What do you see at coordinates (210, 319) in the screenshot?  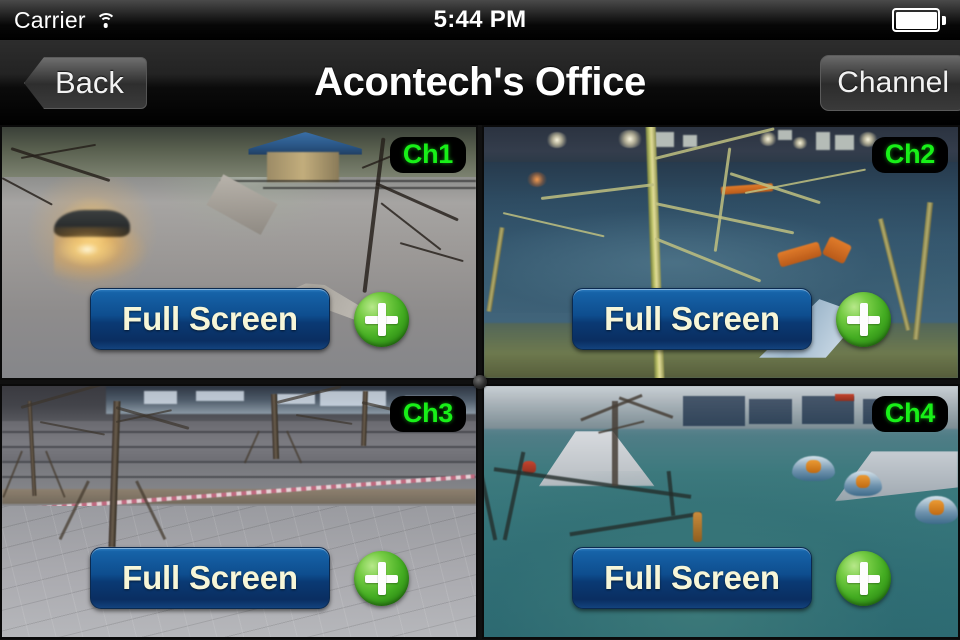 I see `fullscreen-button-ch1: Full Screen` at bounding box center [210, 319].